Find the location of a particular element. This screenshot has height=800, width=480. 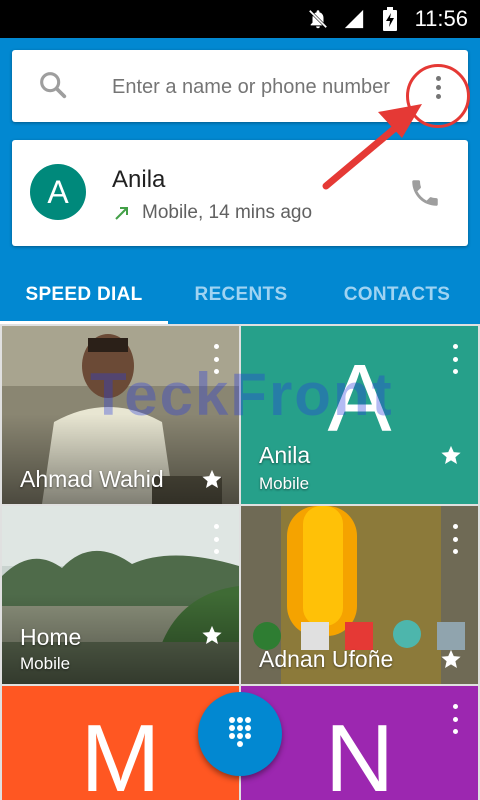

tab-recents: RECENTS is located at coordinates (241, 295).